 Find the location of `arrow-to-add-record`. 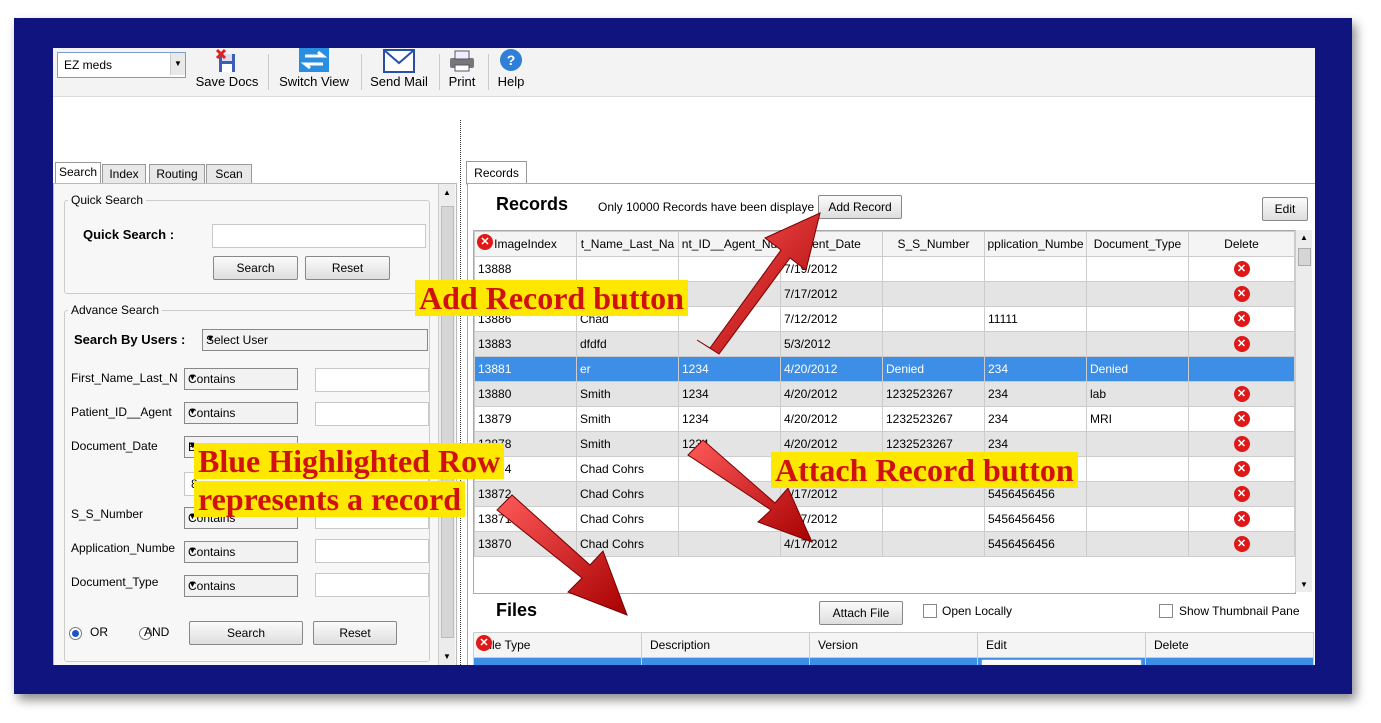

arrow-to-add-record is located at coordinates (758, 283).